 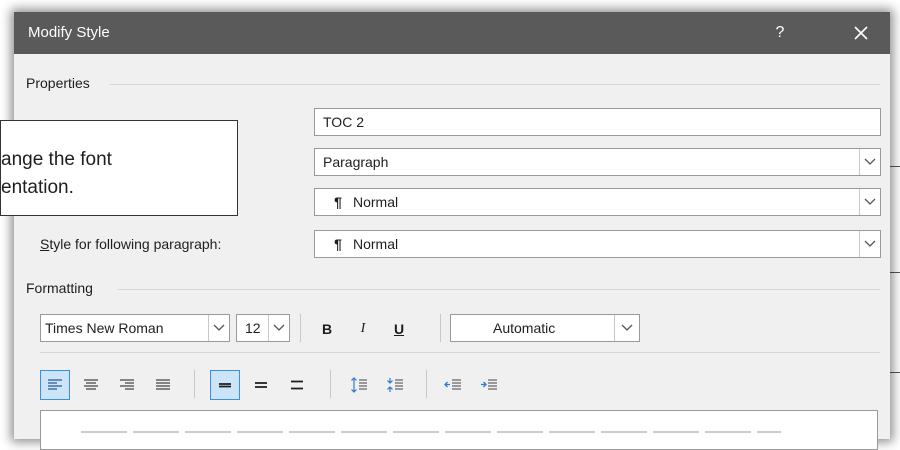 I want to click on align-left-icon, so click(x=55, y=384).